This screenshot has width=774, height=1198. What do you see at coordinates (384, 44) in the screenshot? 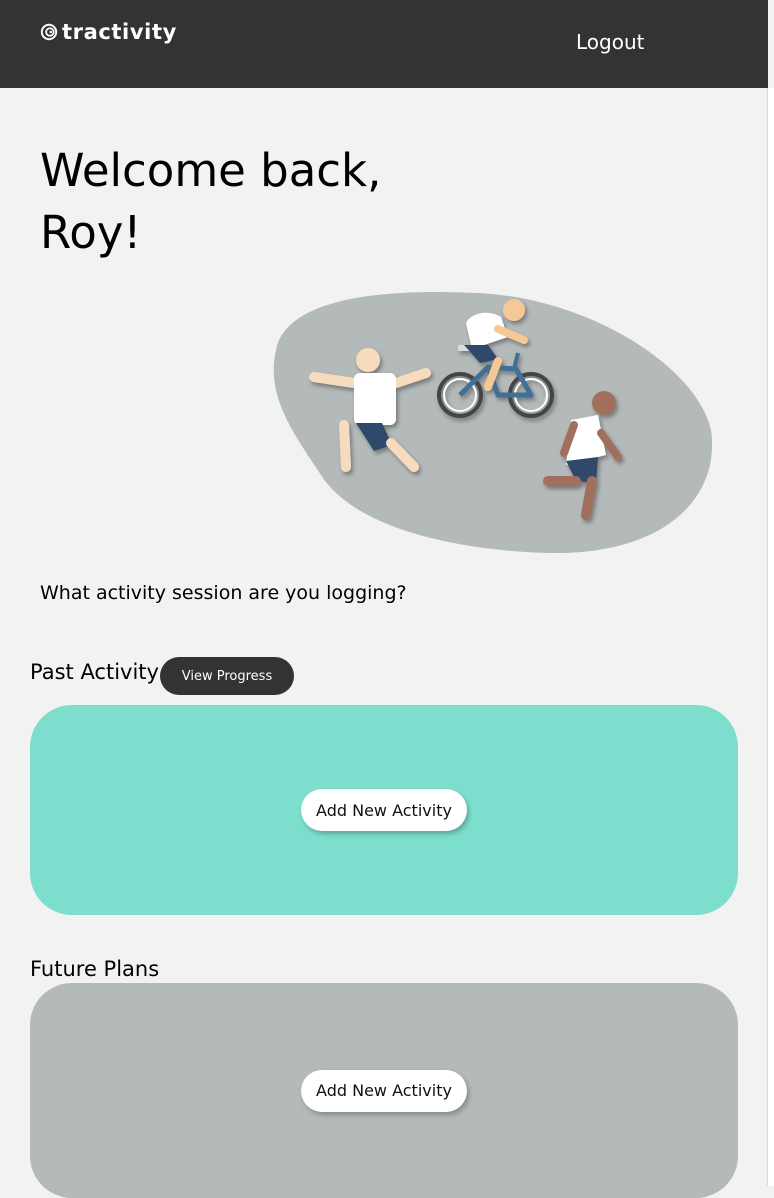
I see `top-nav-bar: tractivity Logout` at bounding box center [384, 44].